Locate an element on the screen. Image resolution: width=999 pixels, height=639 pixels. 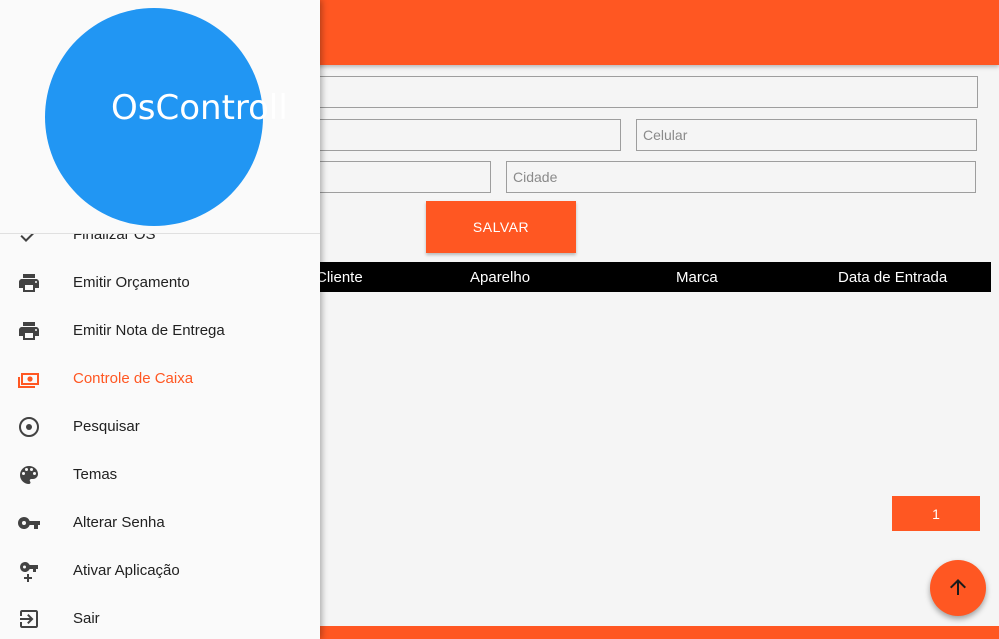
arrow-up-icon is located at coordinates (958, 588).